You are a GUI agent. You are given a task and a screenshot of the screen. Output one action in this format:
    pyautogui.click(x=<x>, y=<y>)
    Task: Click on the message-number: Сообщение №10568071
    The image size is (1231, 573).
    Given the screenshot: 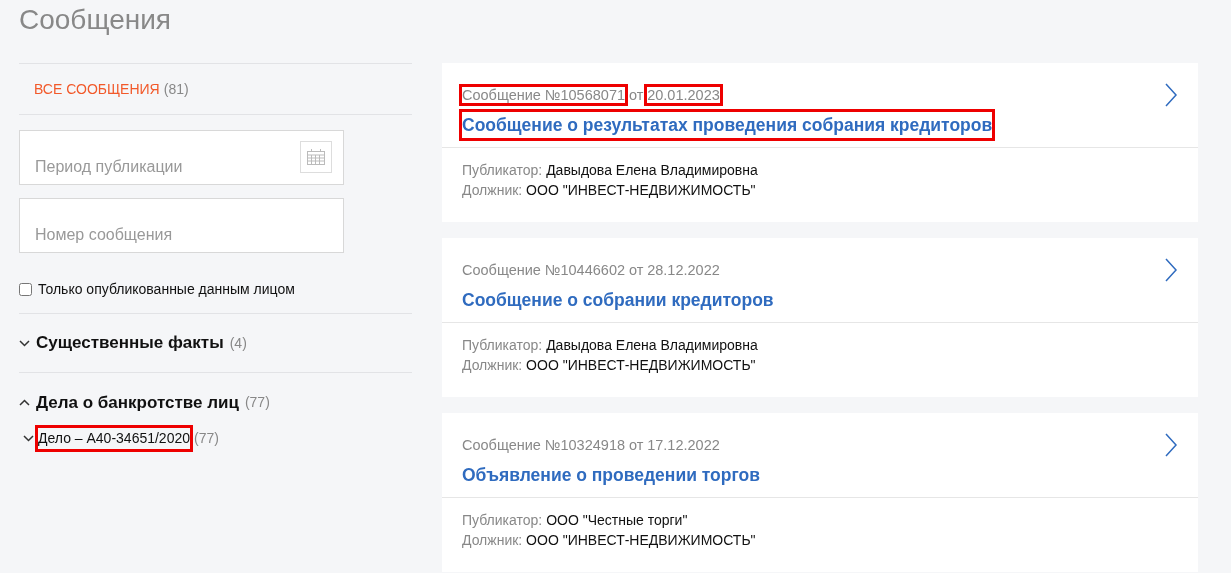 What is the action you would take?
    pyautogui.click(x=543, y=95)
    